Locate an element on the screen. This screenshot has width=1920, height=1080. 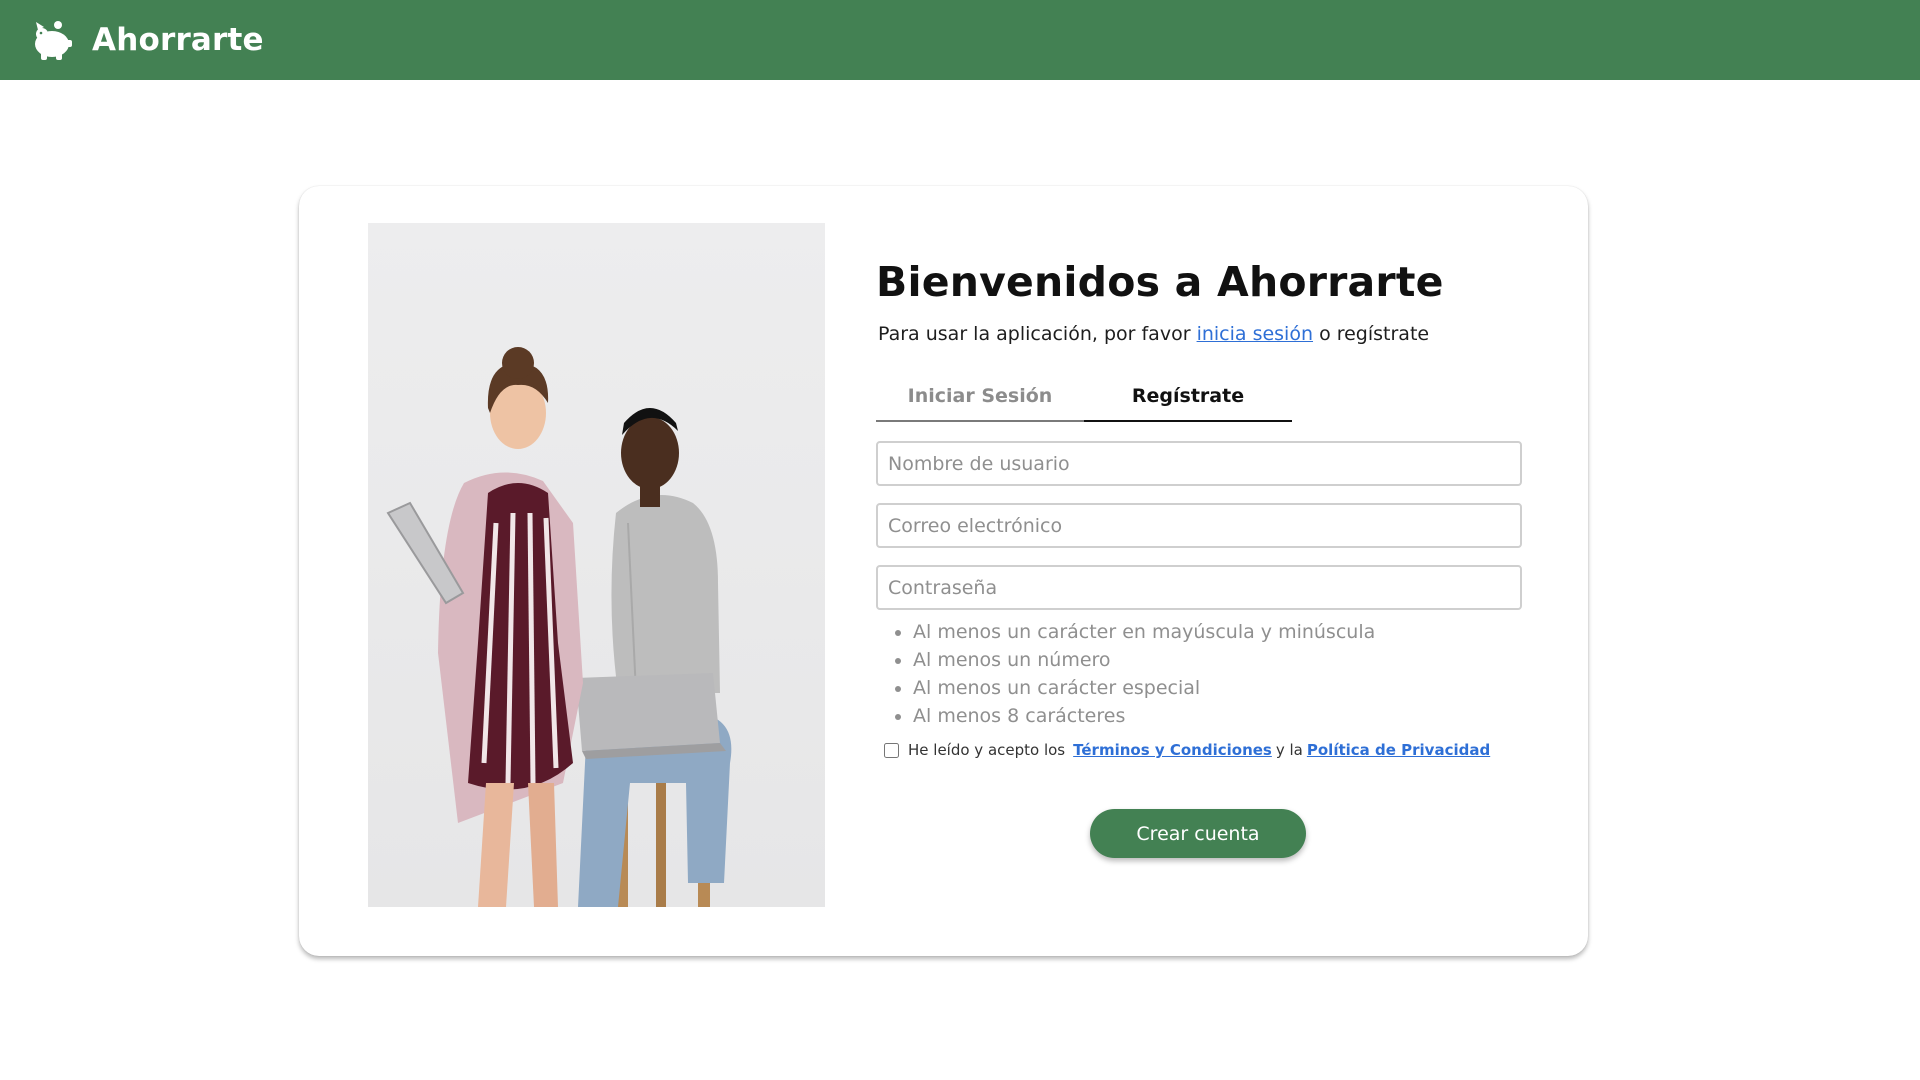
login-link: inicia sesión is located at coordinates (1255, 334).